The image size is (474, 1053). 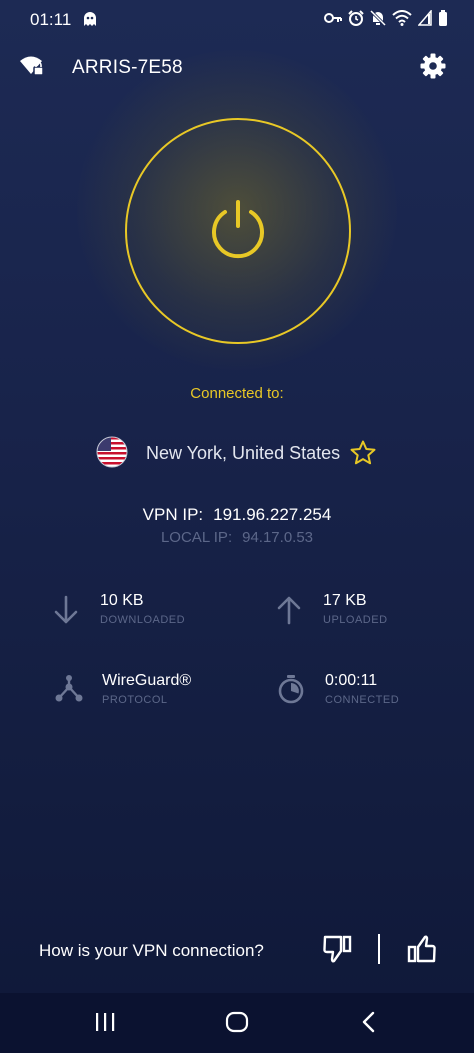 I want to click on battery-icon, so click(x=443, y=20).